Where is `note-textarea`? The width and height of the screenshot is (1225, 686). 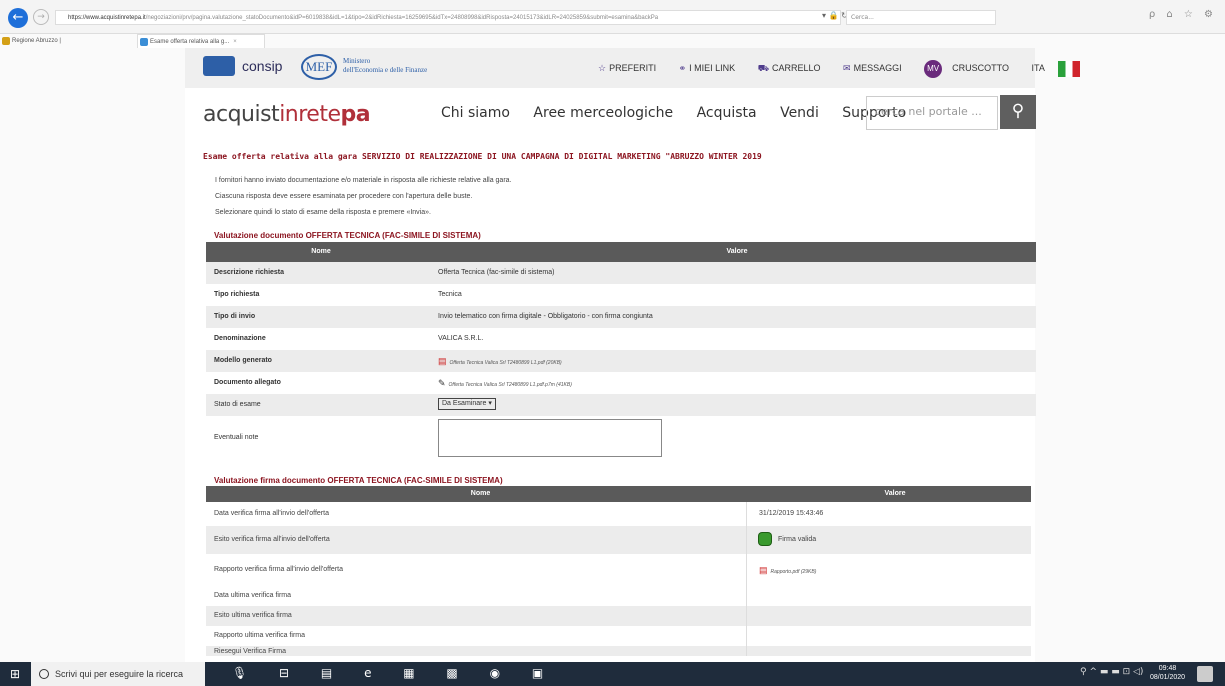 note-textarea is located at coordinates (550, 438).